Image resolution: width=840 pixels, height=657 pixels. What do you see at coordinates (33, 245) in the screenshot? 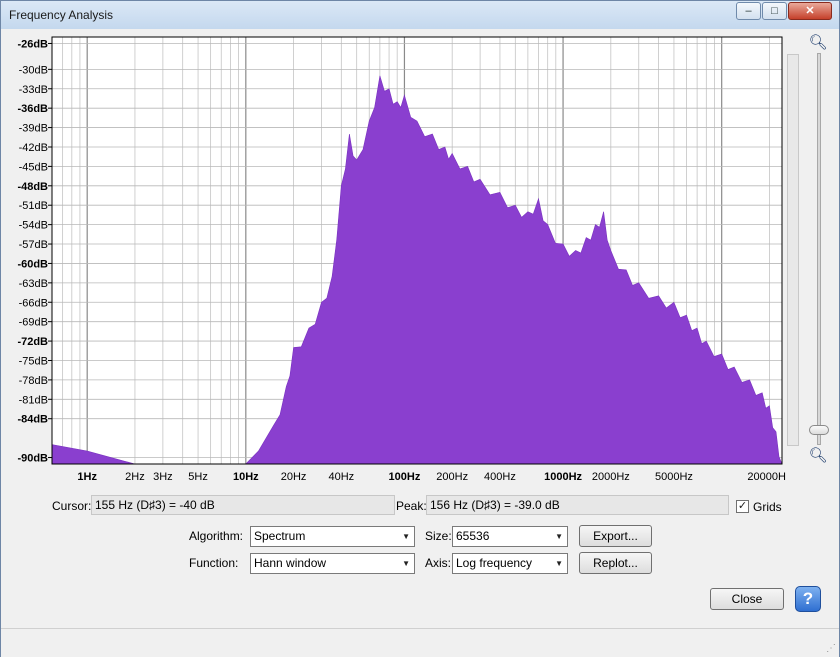
I see `y-tick-label: -57dB` at bounding box center [33, 245].